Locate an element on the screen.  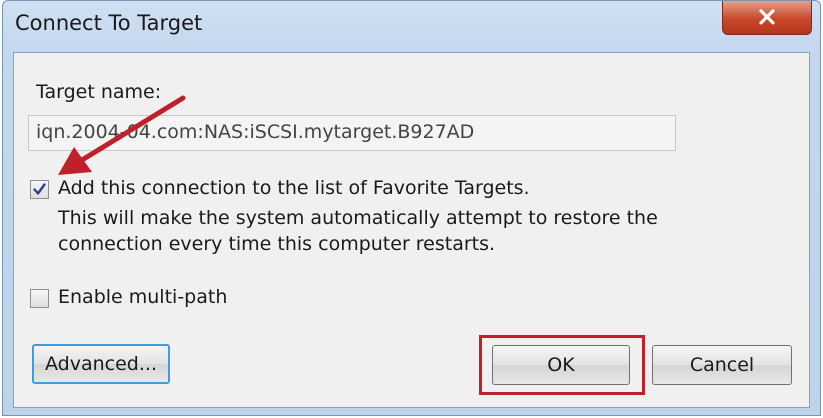
check-icon is located at coordinates (39, 189).